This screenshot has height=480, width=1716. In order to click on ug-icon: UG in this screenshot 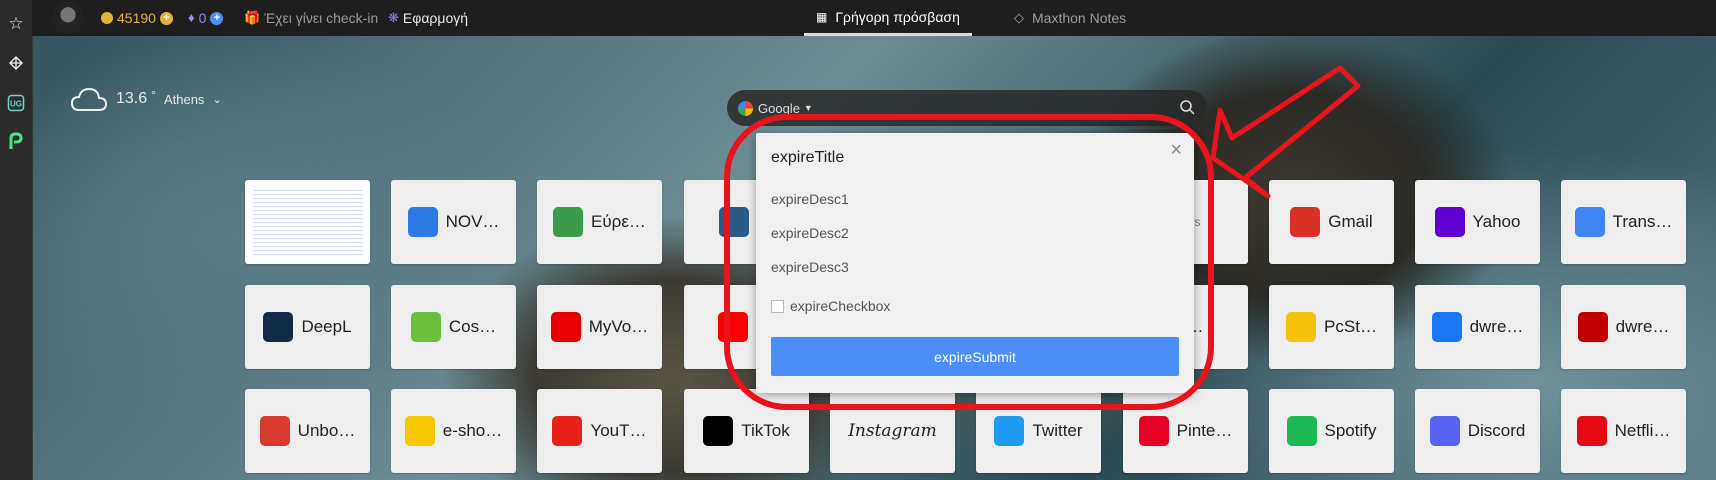, I will do `click(16, 104)`.